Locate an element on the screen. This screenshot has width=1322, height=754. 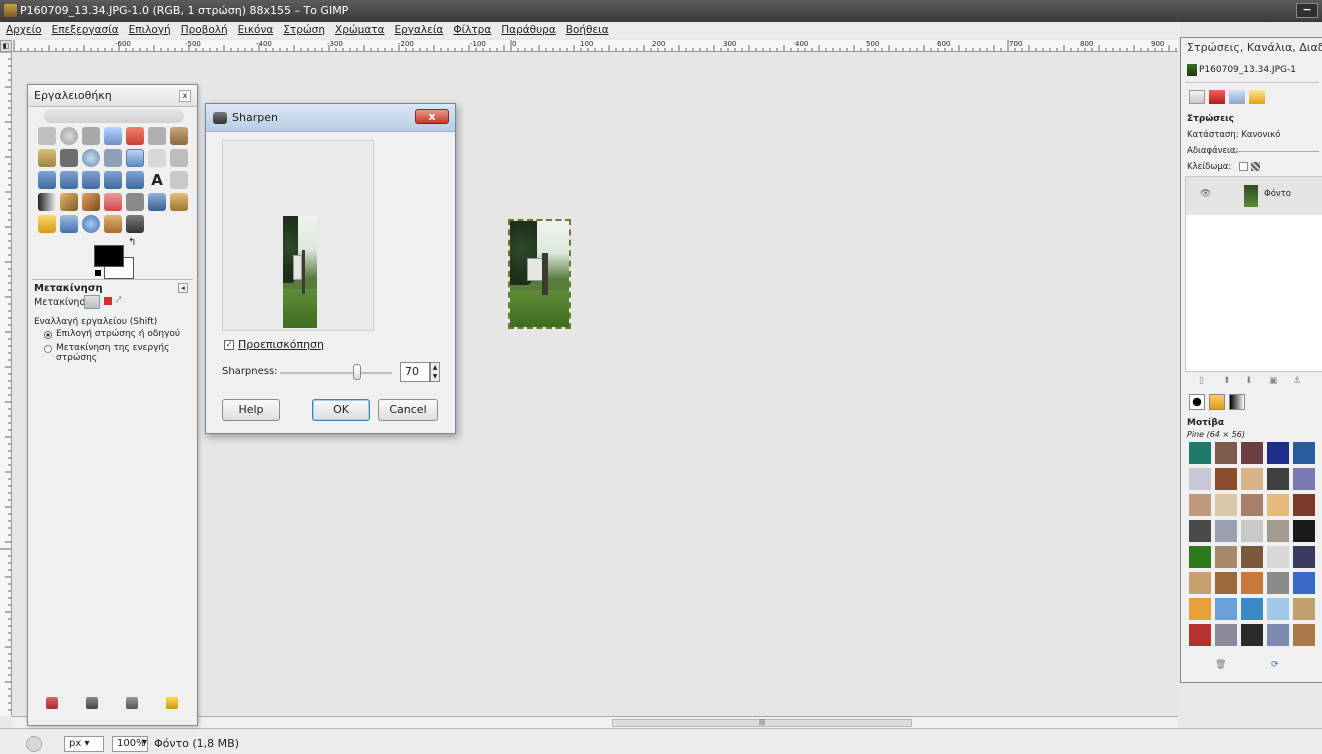
cage-tool-icon is located at coordinates (179, 180).